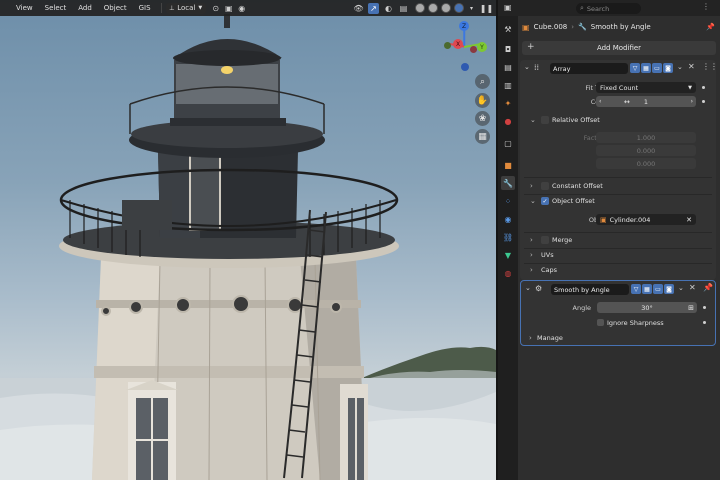 The width and height of the screenshot is (720, 480). Describe the element at coordinates (24, 8) in the screenshot. I see `menu-view: View` at that location.